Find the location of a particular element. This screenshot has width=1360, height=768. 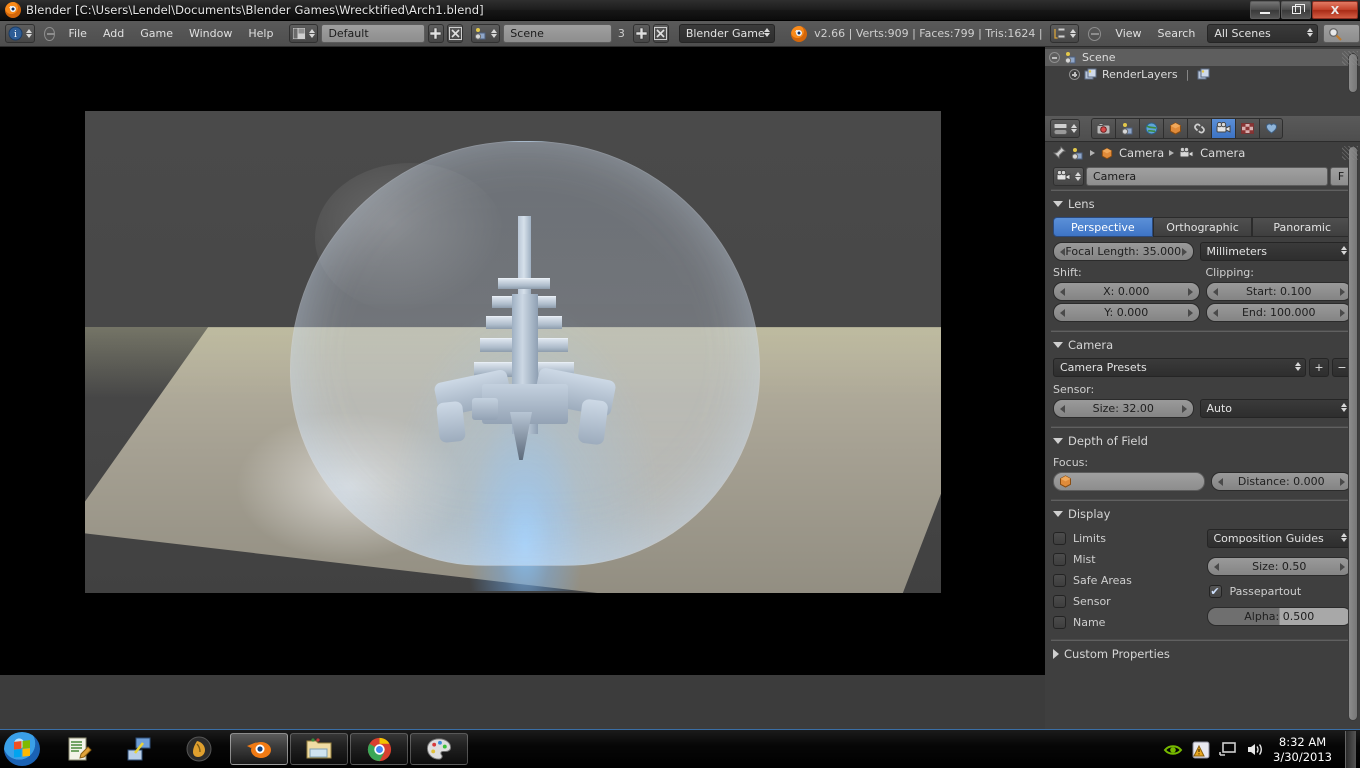

scene-icon is located at coordinates (1078, 153).